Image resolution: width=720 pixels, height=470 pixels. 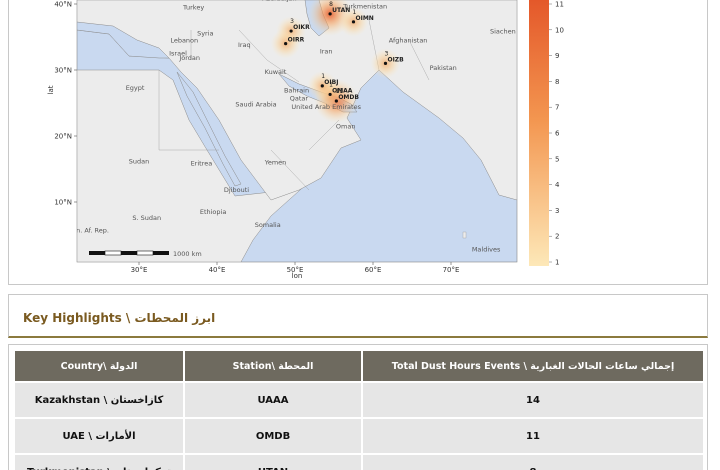 I want to click on legend-tick-label: 10, so click(x=559, y=30).